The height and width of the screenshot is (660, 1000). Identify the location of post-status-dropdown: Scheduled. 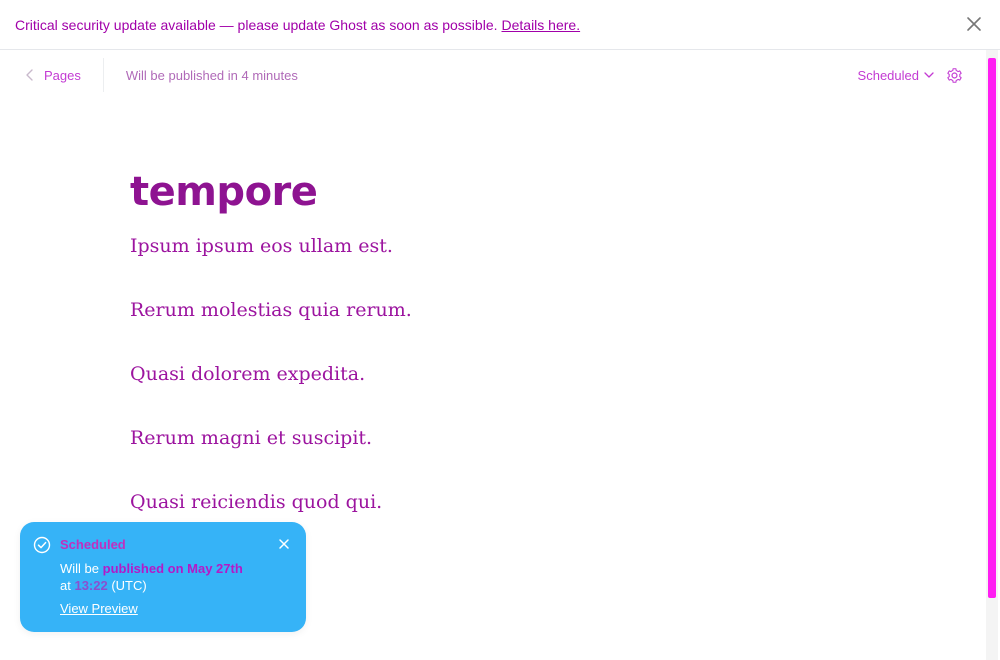
(896, 75).